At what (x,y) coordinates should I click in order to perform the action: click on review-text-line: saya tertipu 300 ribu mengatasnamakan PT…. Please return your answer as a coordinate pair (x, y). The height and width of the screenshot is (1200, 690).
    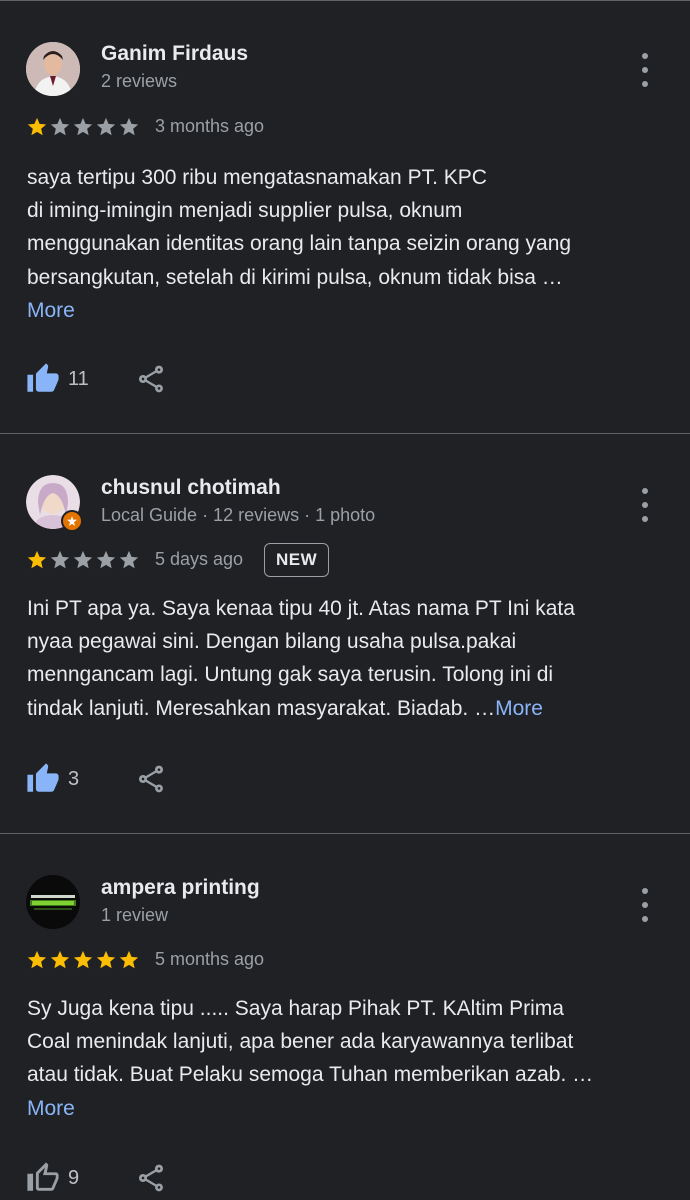
    Looking at the image, I should click on (257, 177).